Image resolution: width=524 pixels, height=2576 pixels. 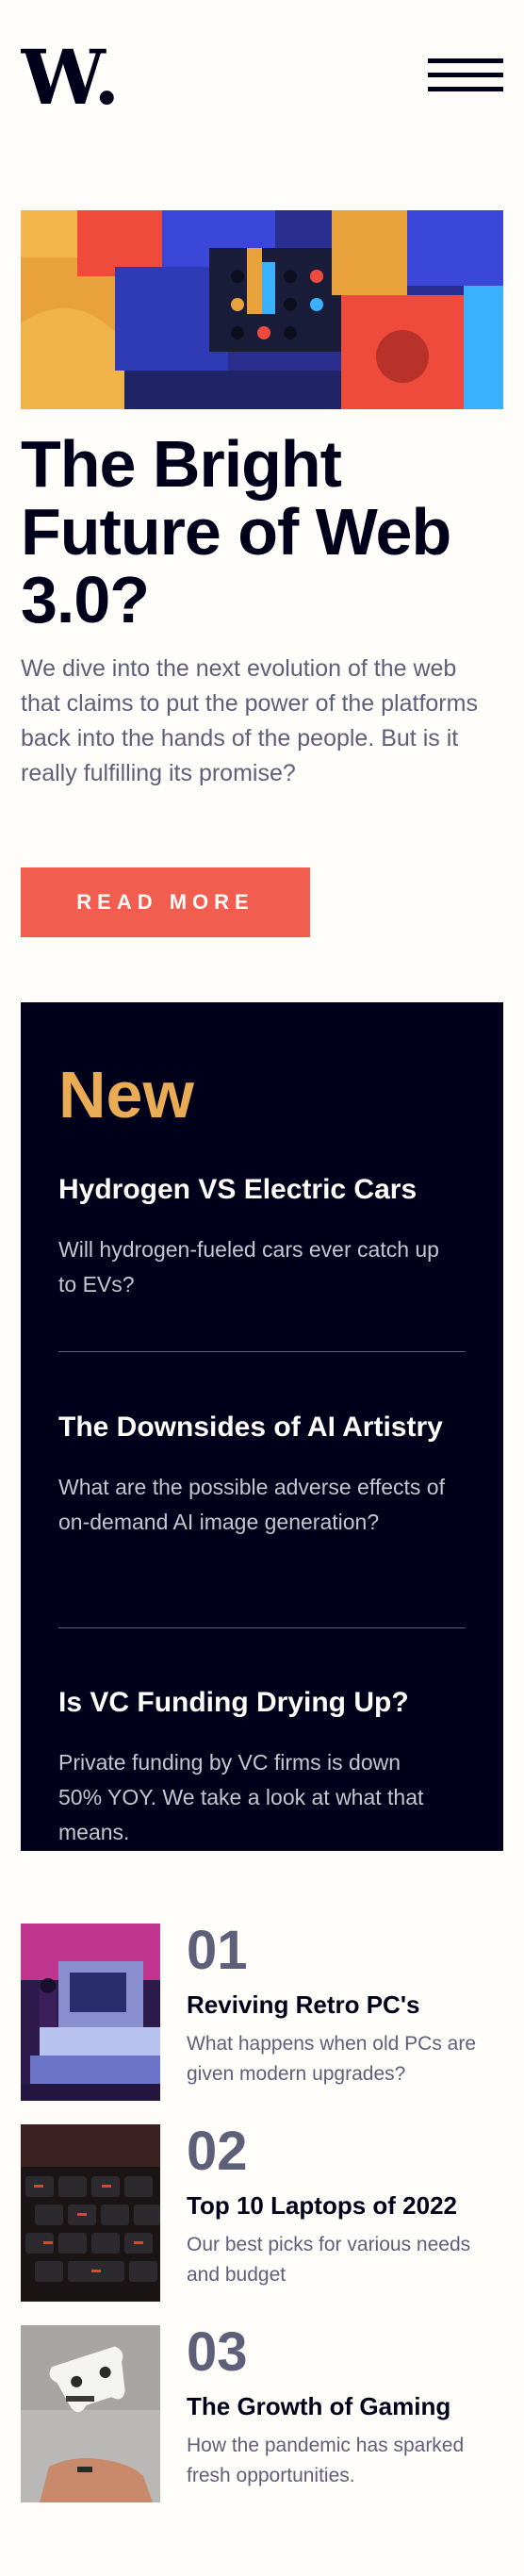 What do you see at coordinates (91, 2413) in the screenshot?
I see `game-controller-image` at bounding box center [91, 2413].